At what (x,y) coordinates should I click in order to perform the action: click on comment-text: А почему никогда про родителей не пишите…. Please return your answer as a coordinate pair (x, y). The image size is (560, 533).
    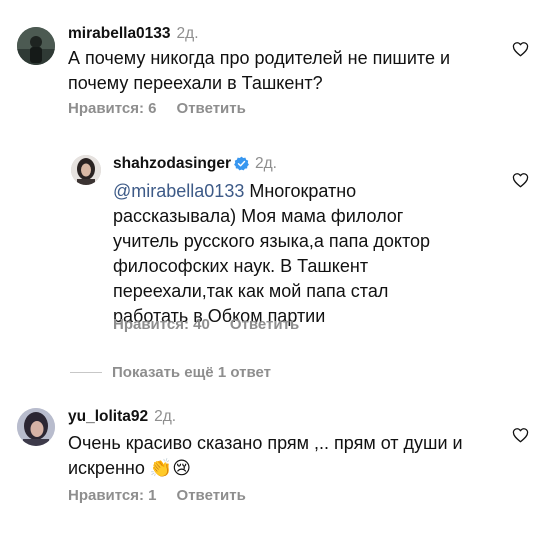
    Looking at the image, I should click on (259, 70).